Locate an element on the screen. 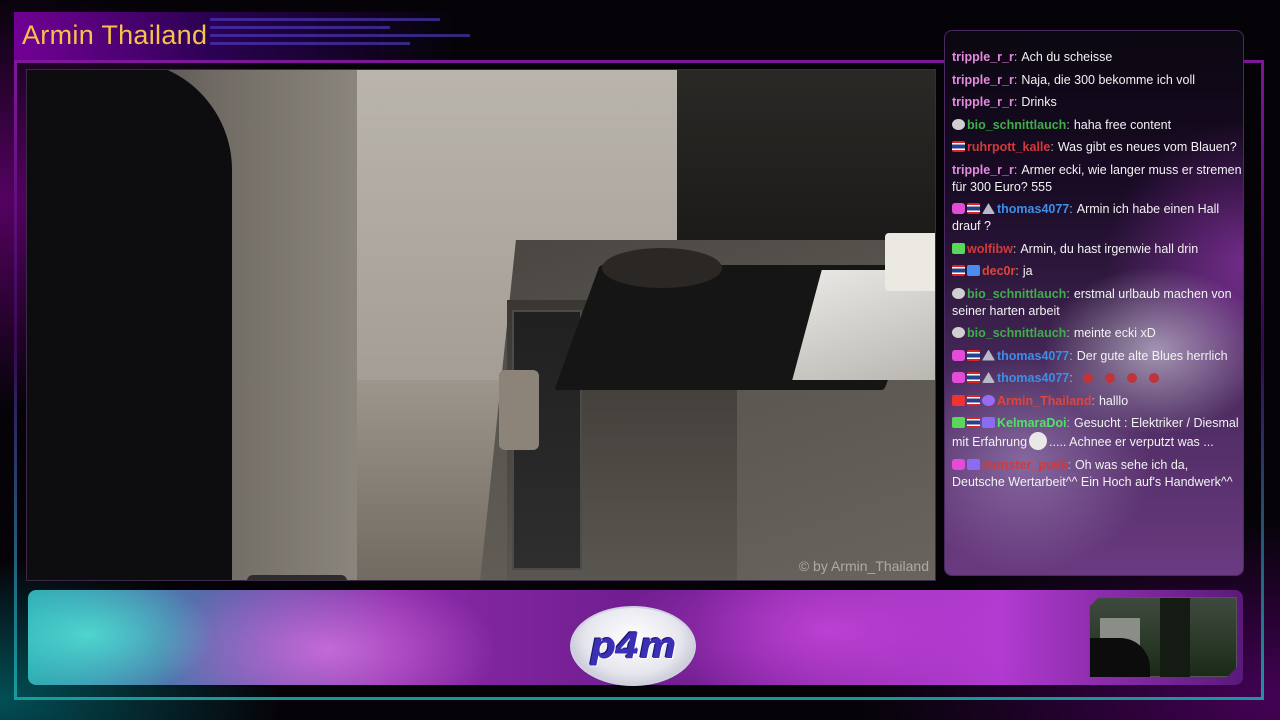 Image resolution: width=1280 pixels, height=720 pixels. chat-message: bio_schnittlauch: meinte ecki xD is located at coordinates (1097, 333).